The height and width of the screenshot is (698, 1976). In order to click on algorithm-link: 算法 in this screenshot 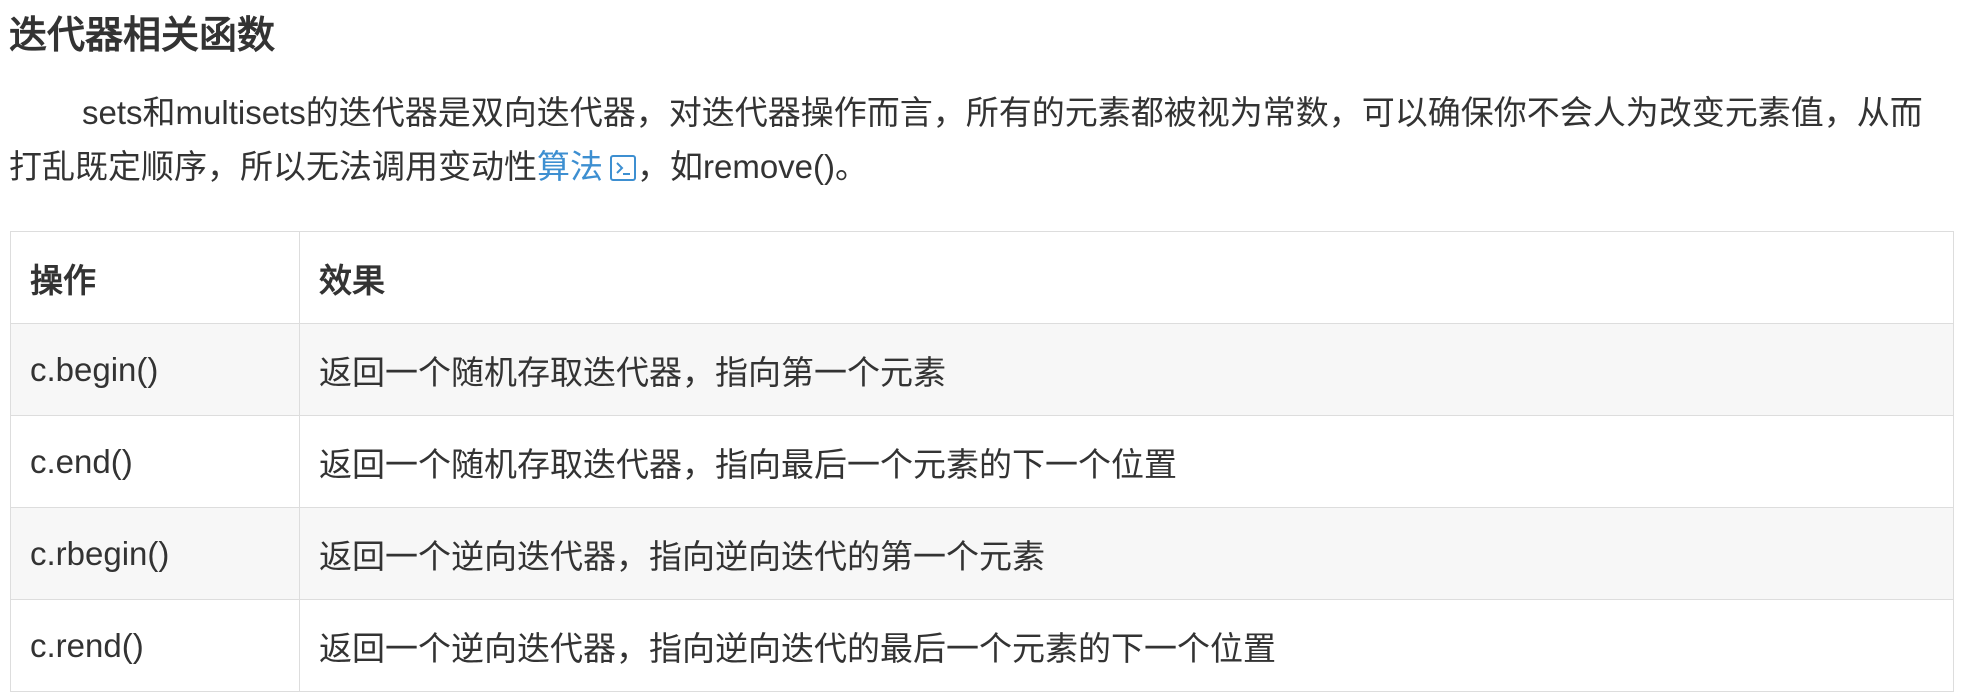, I will do `click(587, 166)`.